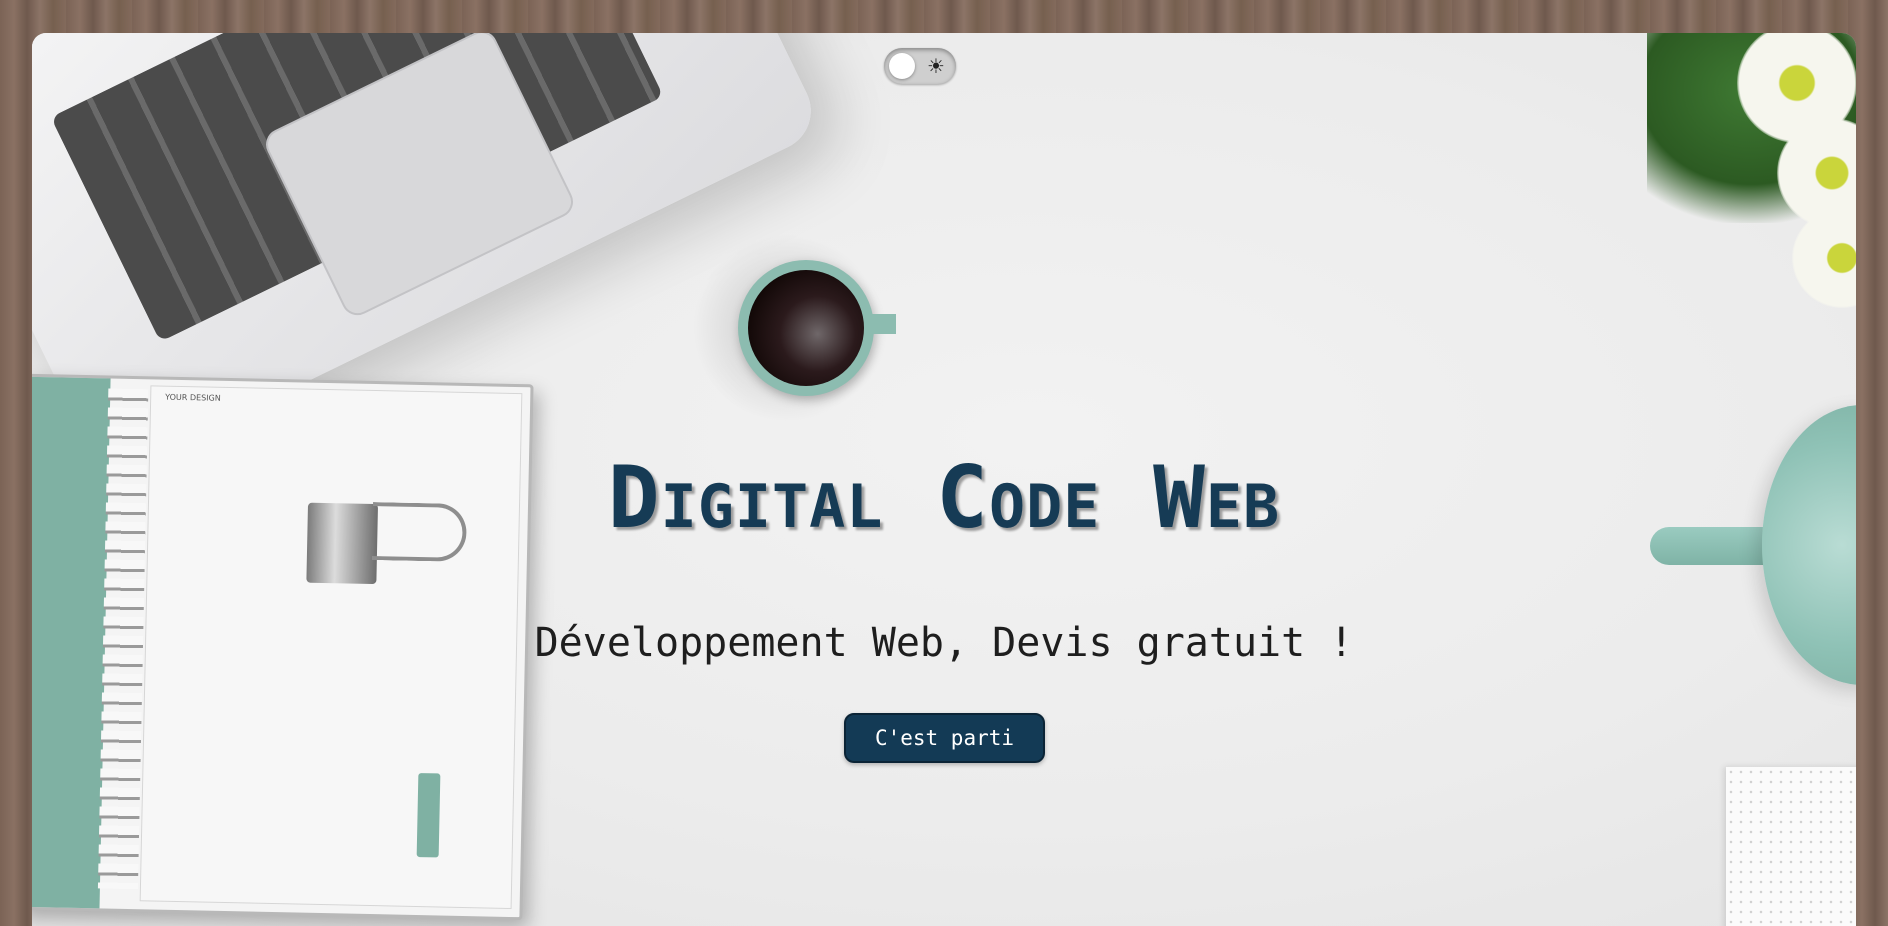 The width and height of the screenshot is (1888, 926). What do you see at coordinates (936, 66) in the screenshot?
I see `sun-icon: ☀` at bounding box center [936, 66].